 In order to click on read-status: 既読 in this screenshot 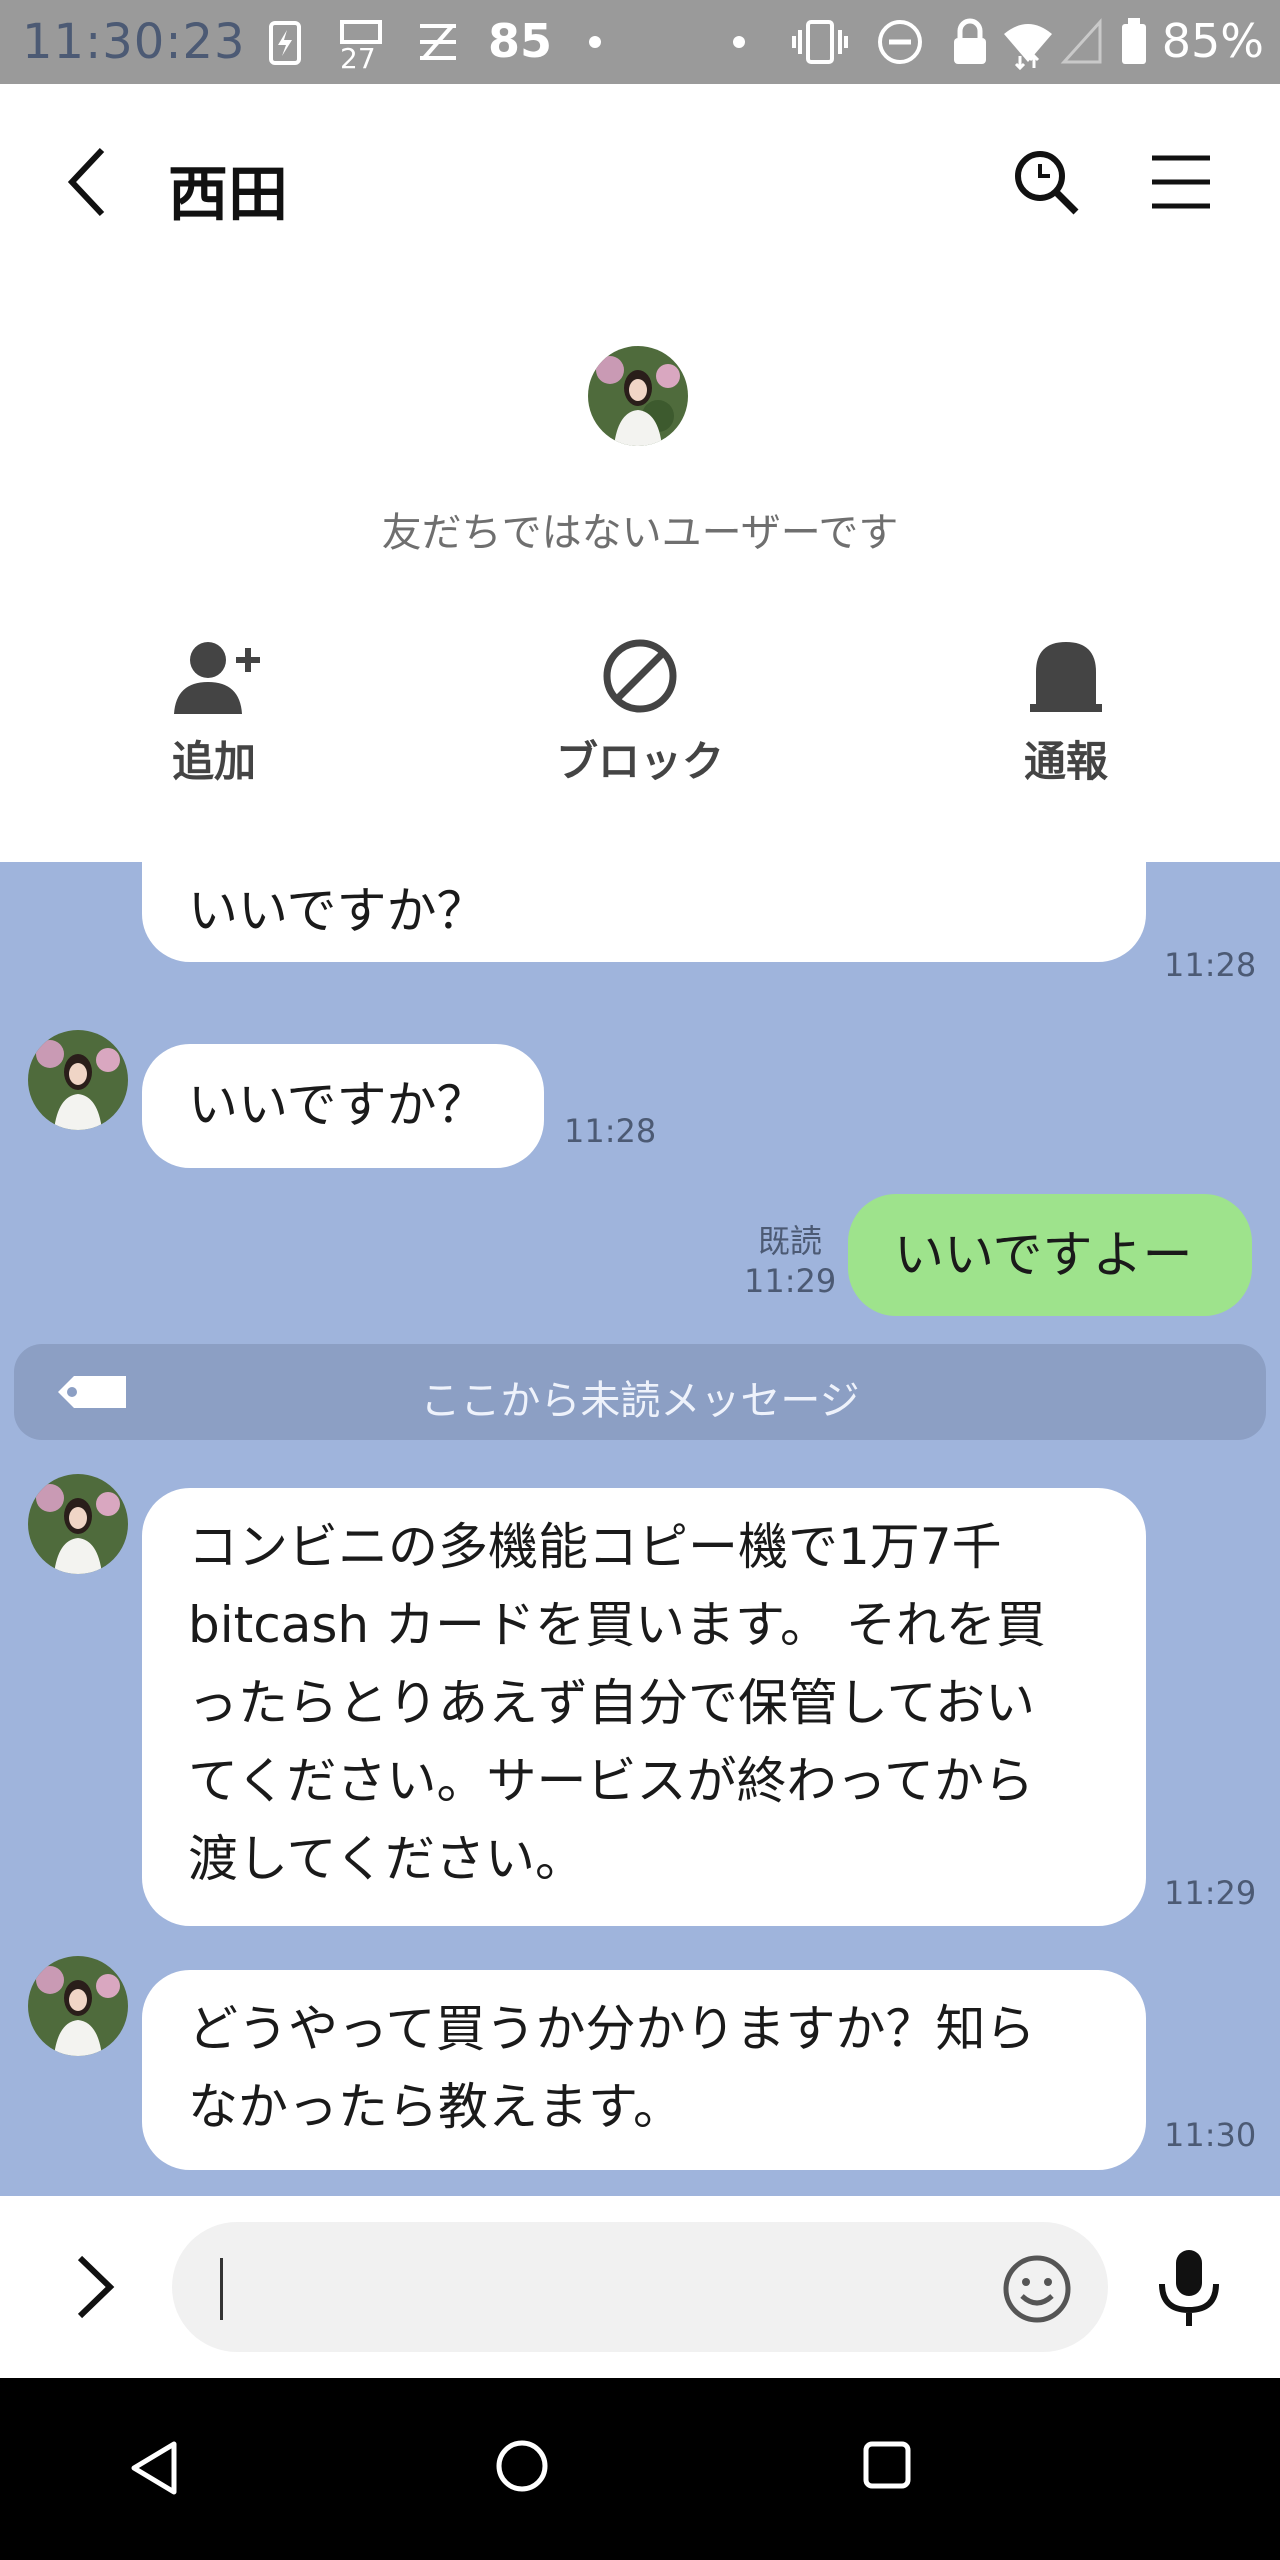, I will do `click(790, 1241)`.